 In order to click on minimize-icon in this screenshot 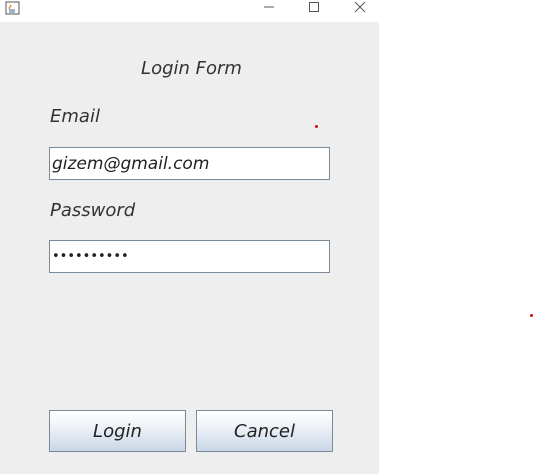, I will do `click(269, 7)`.